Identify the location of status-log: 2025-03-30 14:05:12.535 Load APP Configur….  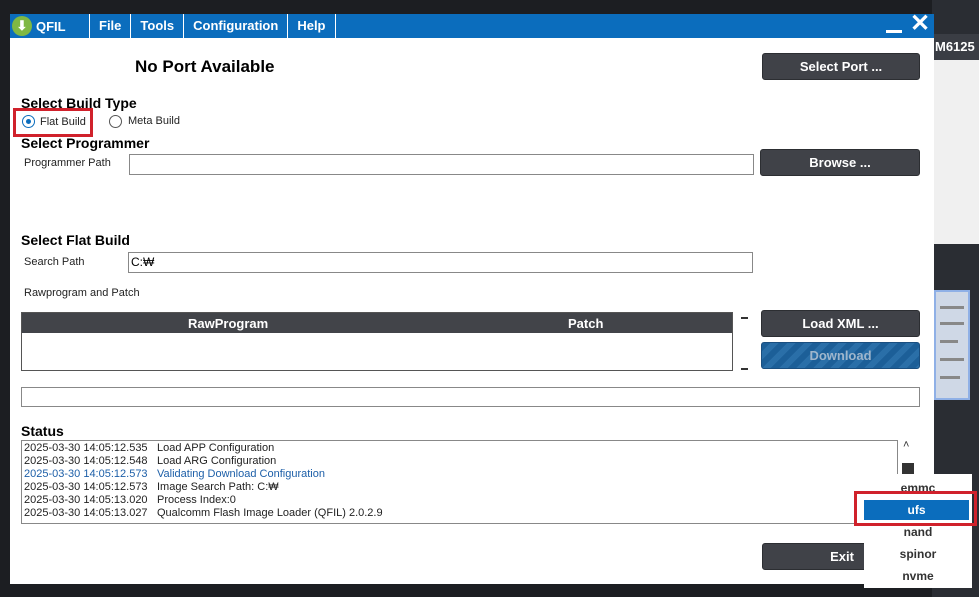
(459, 482).